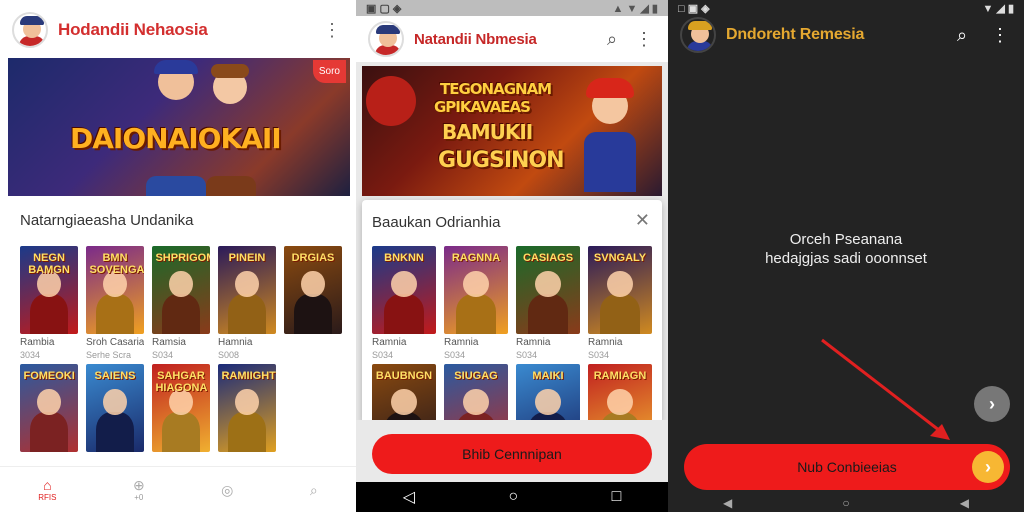 This screenshot has height=512, width=1024. Describe the element at coordinates (179, 127) in the screenshot. I see `hero-banner: DAIONAIOKAII Soro` at that location.